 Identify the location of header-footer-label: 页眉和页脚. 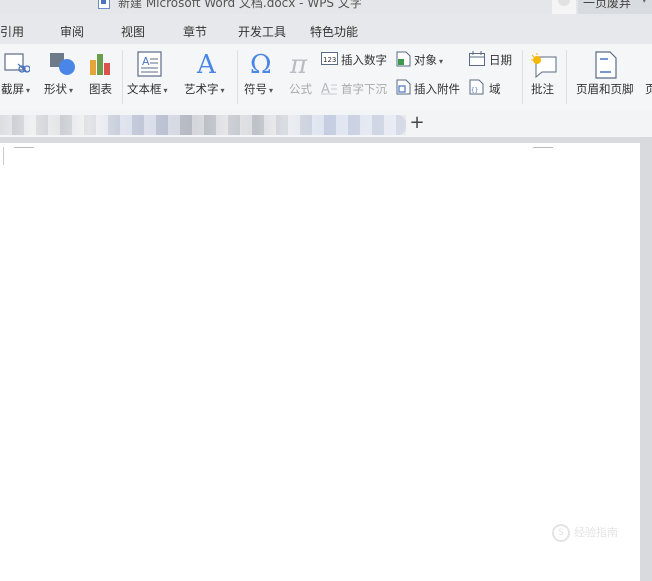
(605, 89).